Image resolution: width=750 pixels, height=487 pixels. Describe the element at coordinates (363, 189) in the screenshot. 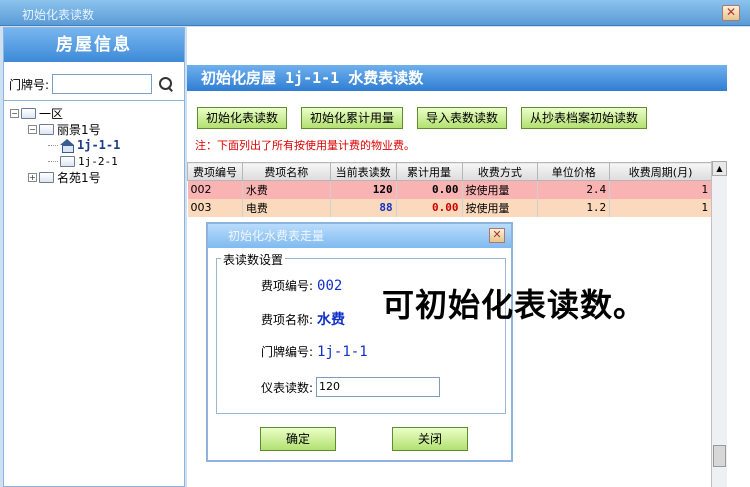

I see `cell-reading: 120` at that location.